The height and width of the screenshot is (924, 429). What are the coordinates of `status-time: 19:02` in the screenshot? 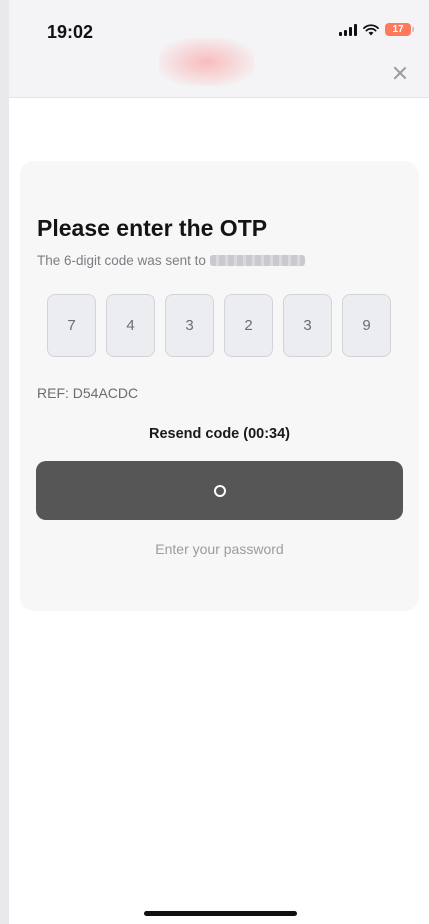 It's located at (70, 32).